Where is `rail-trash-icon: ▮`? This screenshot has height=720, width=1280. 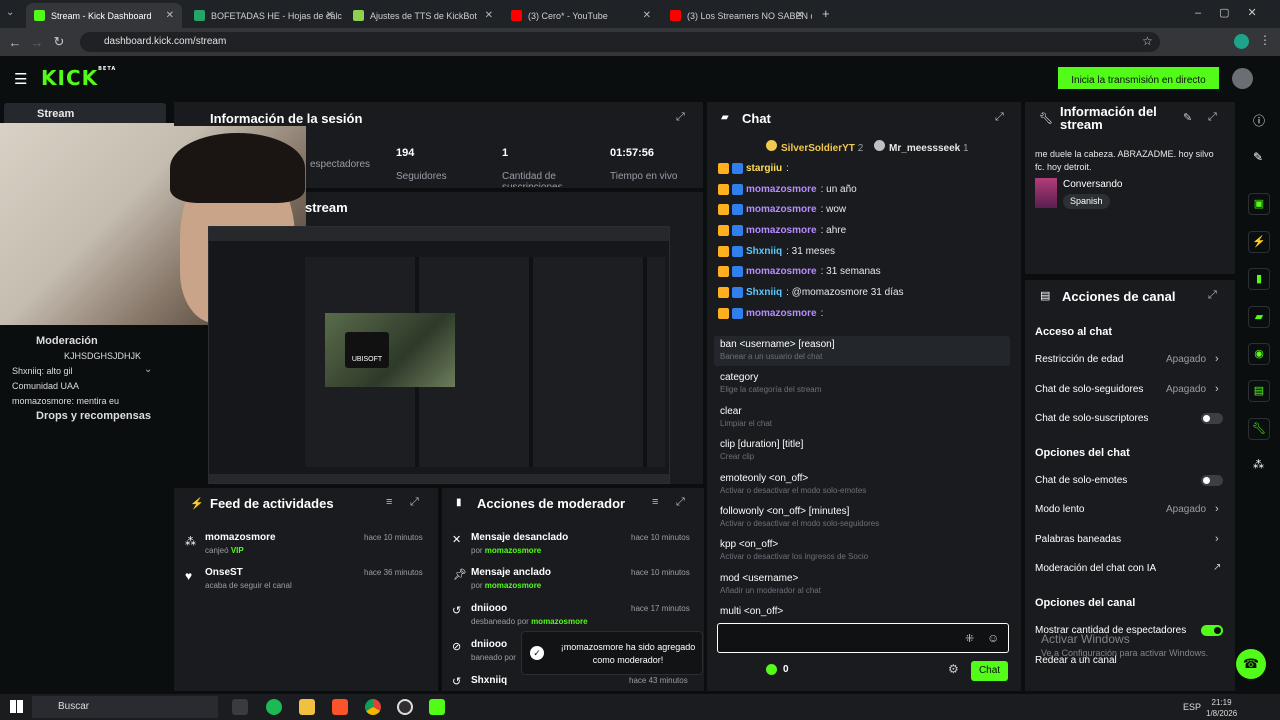 rail-trash-icon: ▮ is located at coordinates (1259, 279).